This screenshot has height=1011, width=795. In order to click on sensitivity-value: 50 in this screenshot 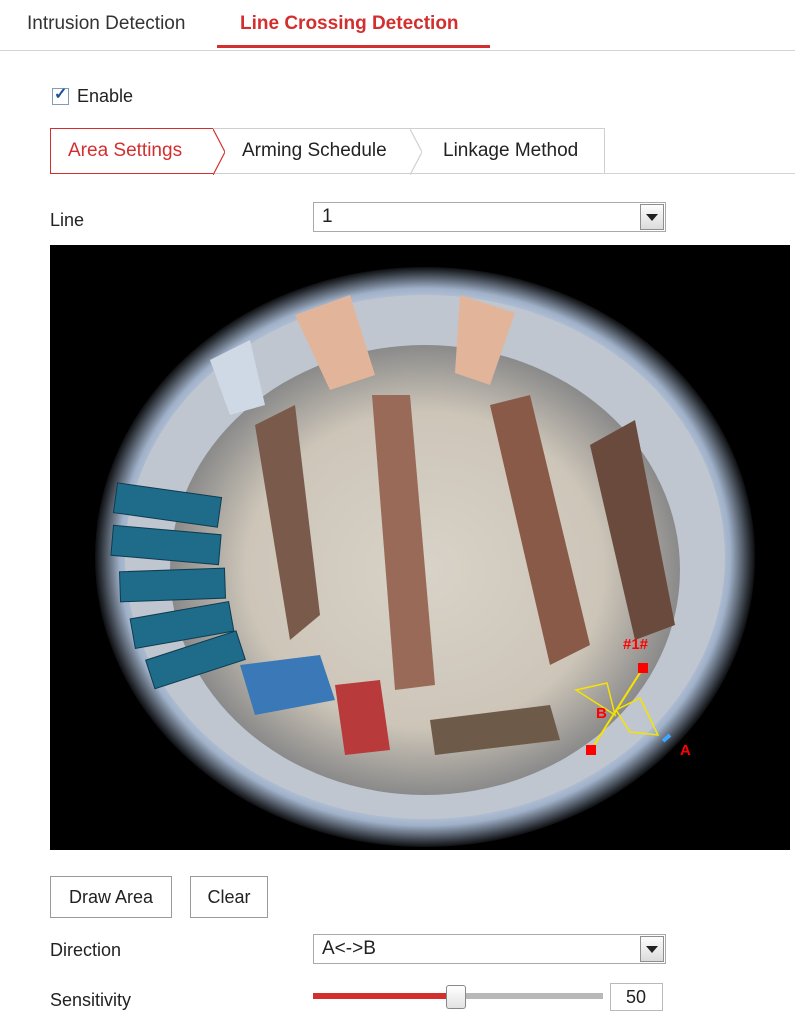, I will do `click(636, 997)`.